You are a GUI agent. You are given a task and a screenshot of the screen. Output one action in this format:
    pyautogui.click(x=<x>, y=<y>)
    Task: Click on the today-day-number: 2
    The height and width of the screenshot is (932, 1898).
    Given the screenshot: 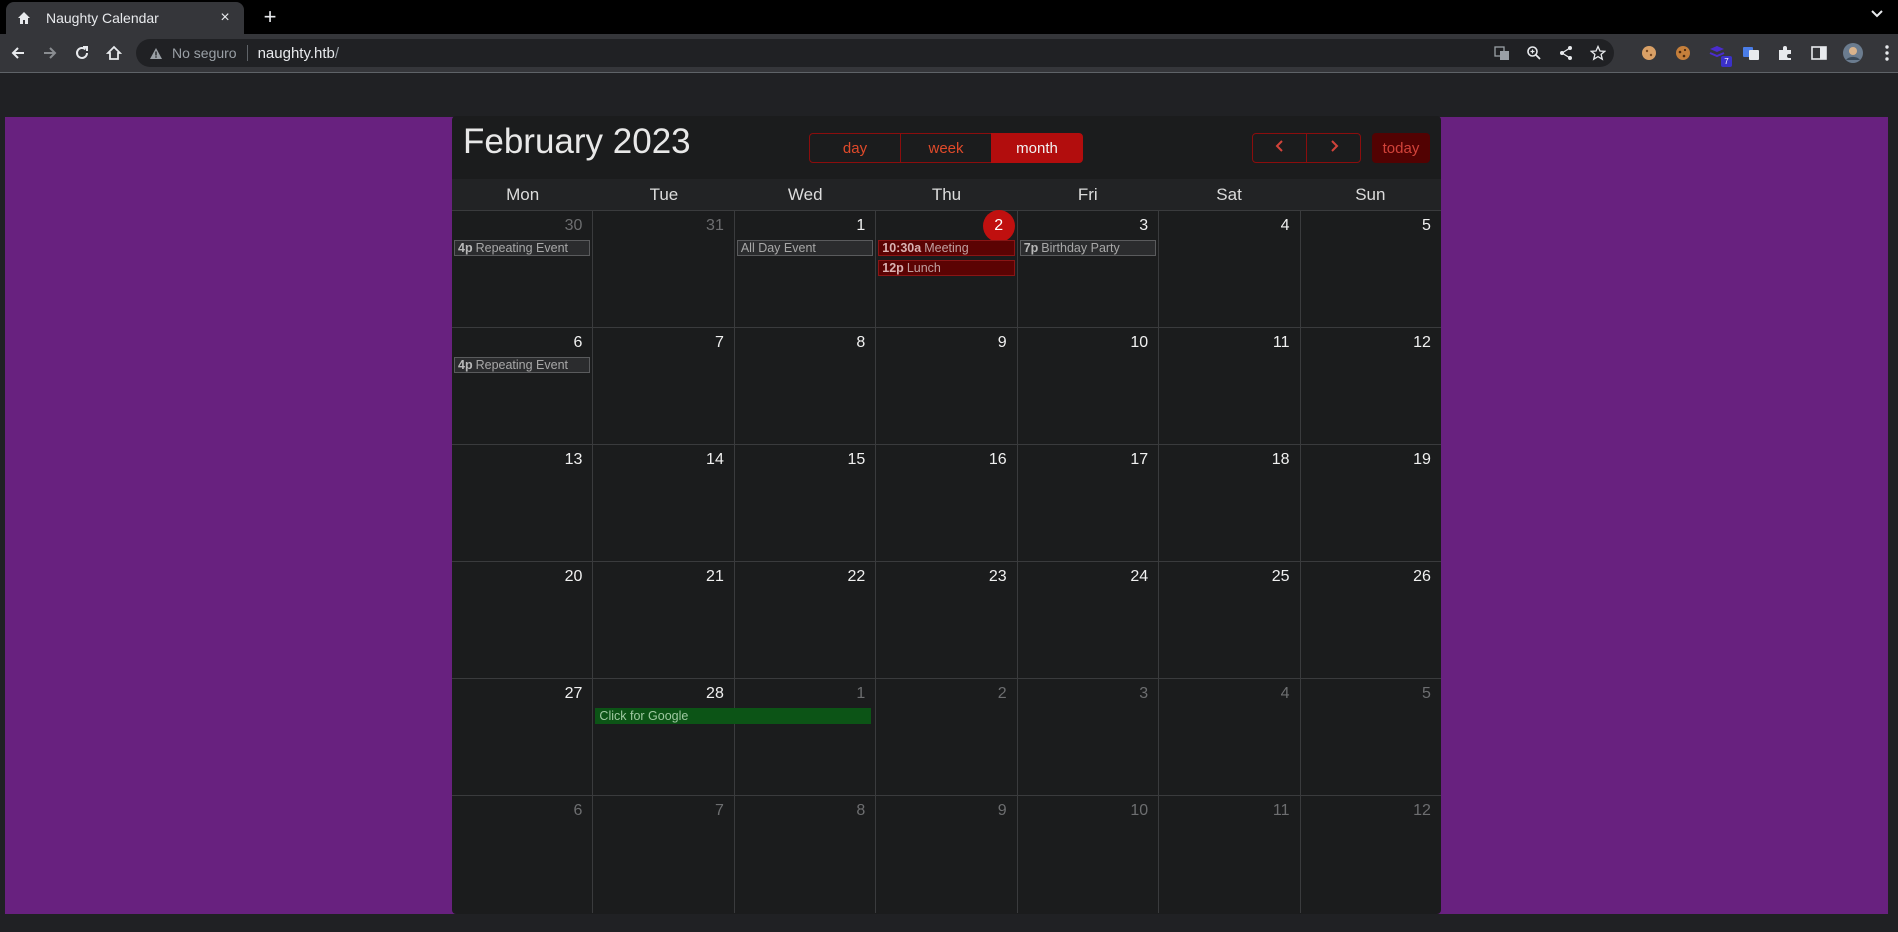 What is the action you would take?
    pyautogui.click(x=998, y=226)
    